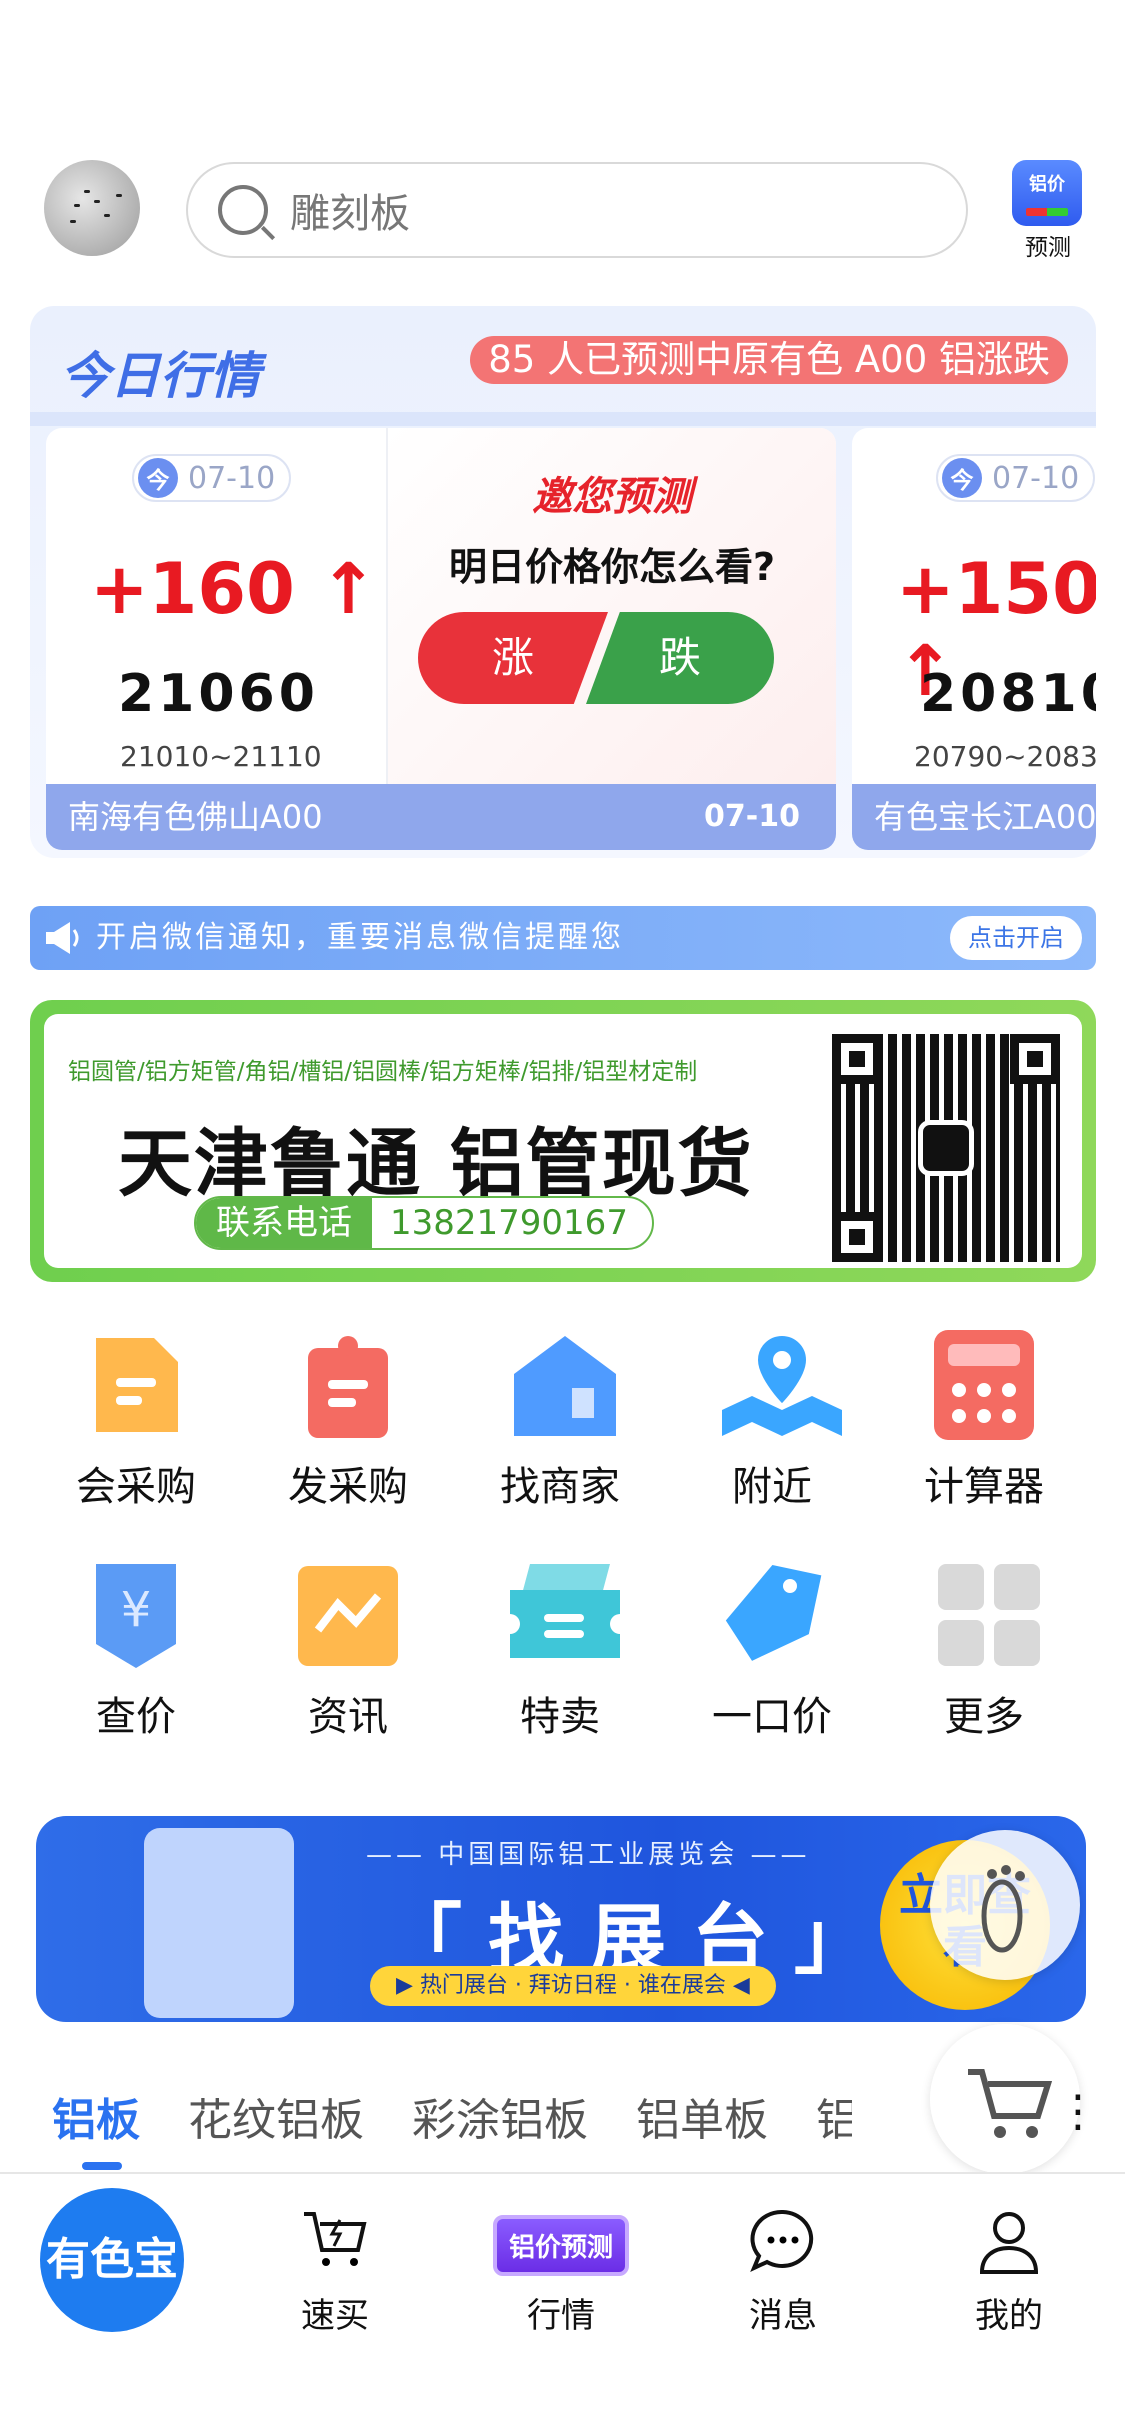 Image resolution: width=1125 pixels, height=2436 pixels. Describe the element at coordinates (752, 816) in the screenshot. I see `source-date: 07-10` at that location.